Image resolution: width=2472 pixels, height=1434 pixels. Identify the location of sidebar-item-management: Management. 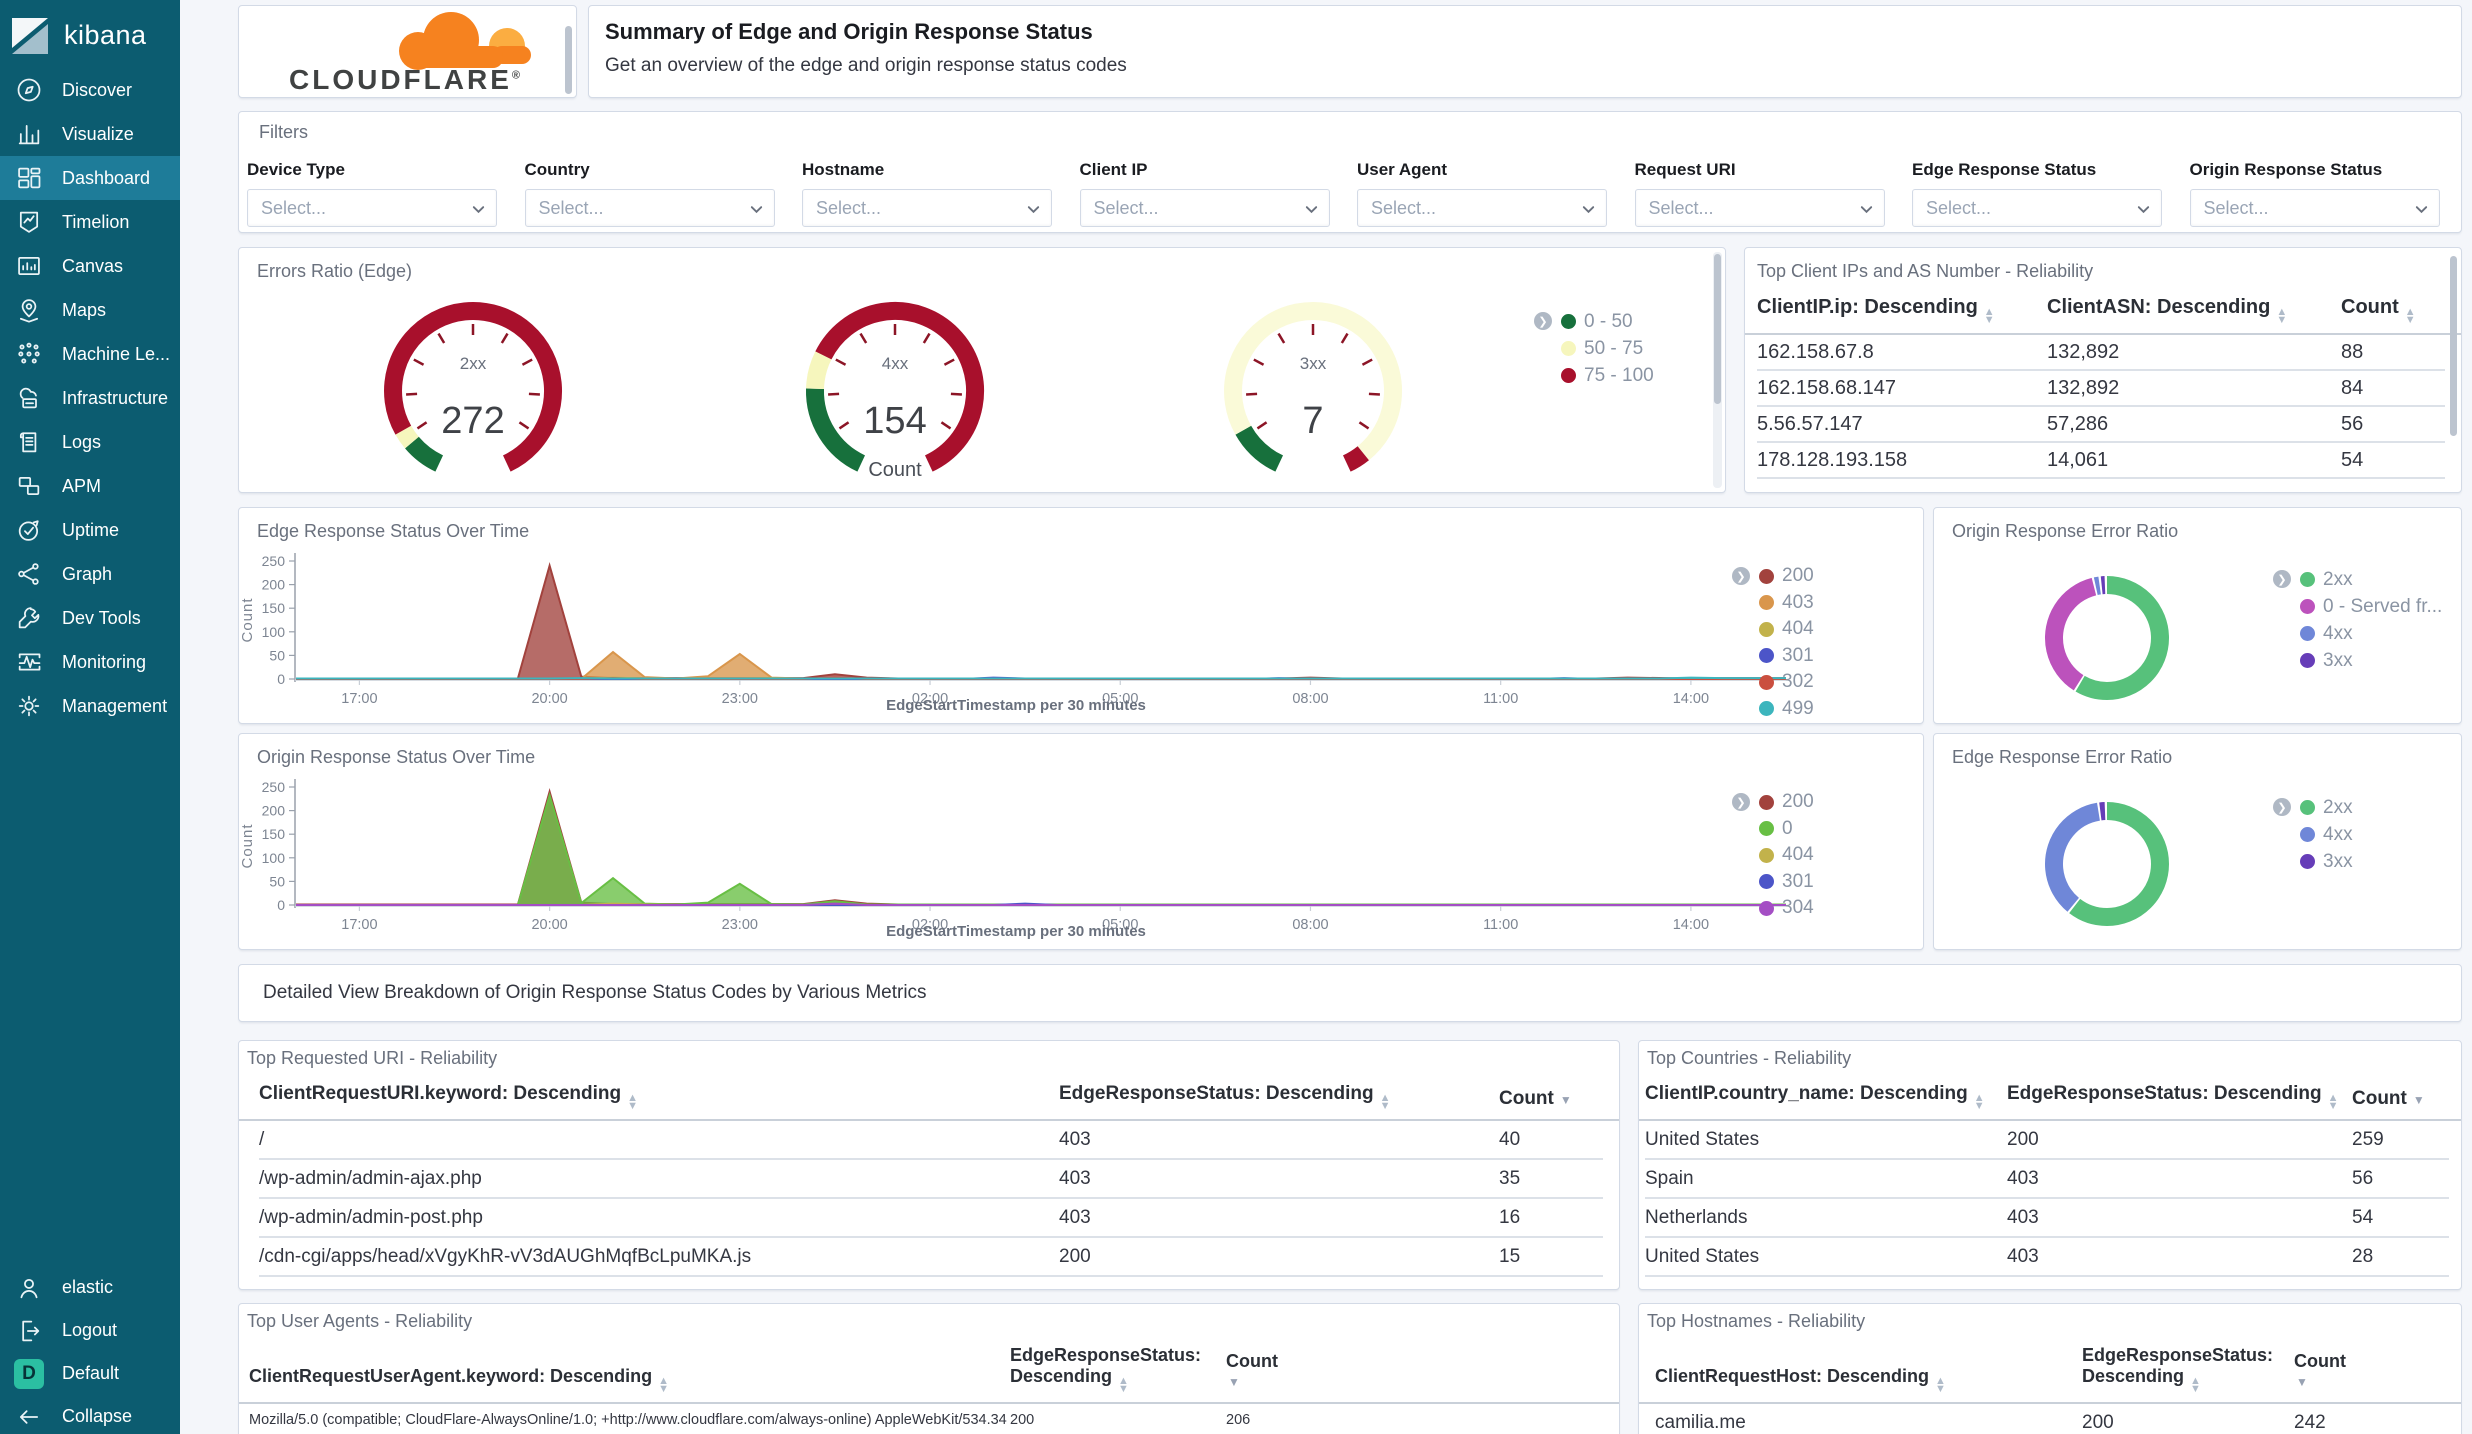
(90, 706).